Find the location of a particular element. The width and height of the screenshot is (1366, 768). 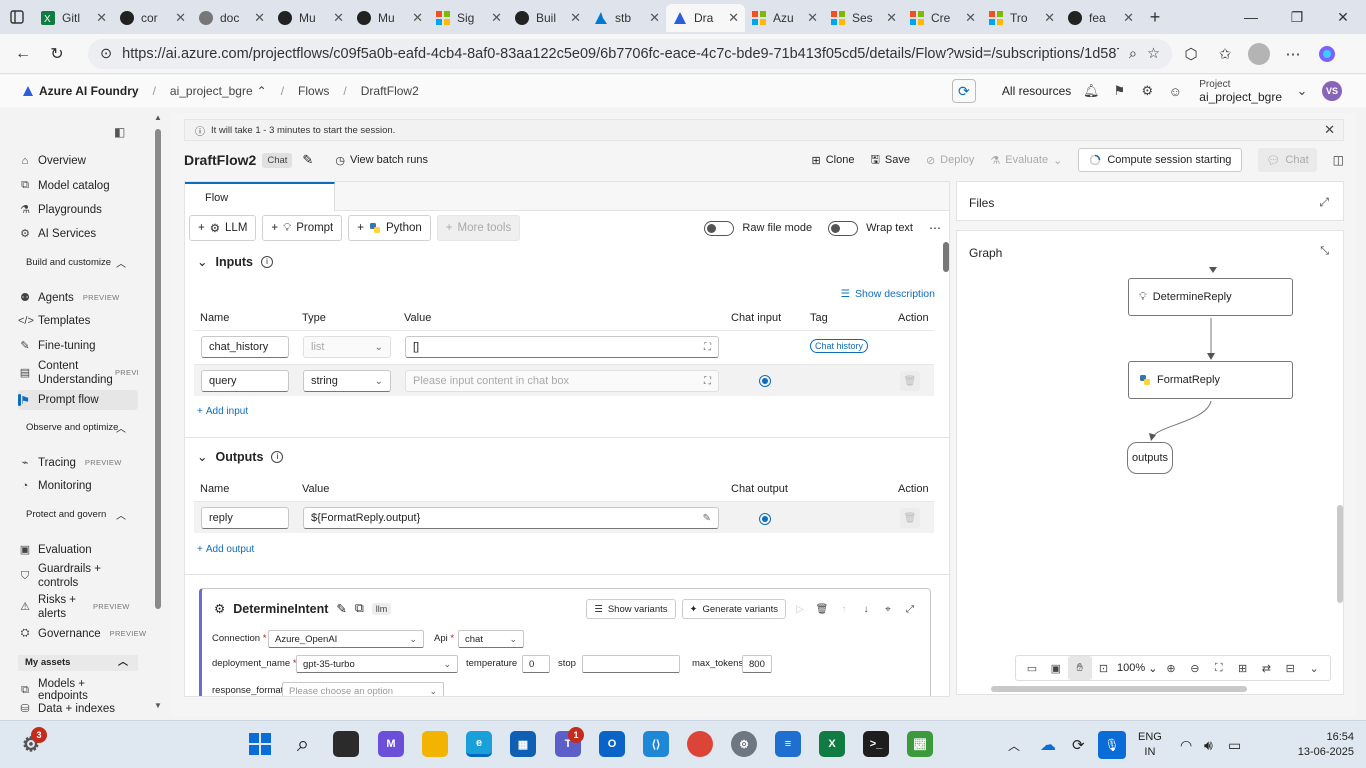

minimize-button: — is located at coordinates (1251, 17).